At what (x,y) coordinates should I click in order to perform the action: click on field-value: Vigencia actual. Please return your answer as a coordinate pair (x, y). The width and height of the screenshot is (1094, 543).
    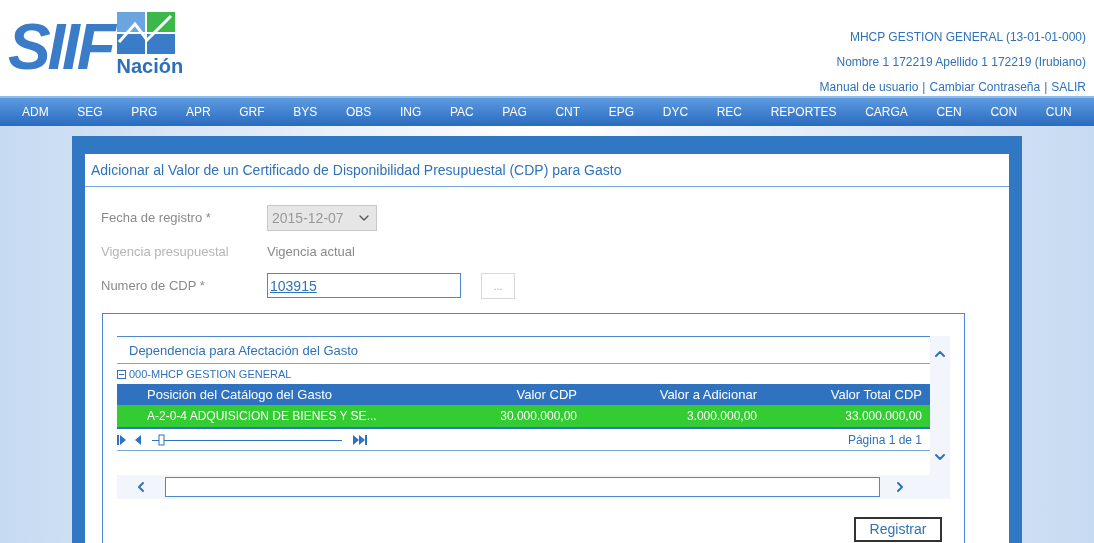
    Looking at the image, I should click on (311, 252).